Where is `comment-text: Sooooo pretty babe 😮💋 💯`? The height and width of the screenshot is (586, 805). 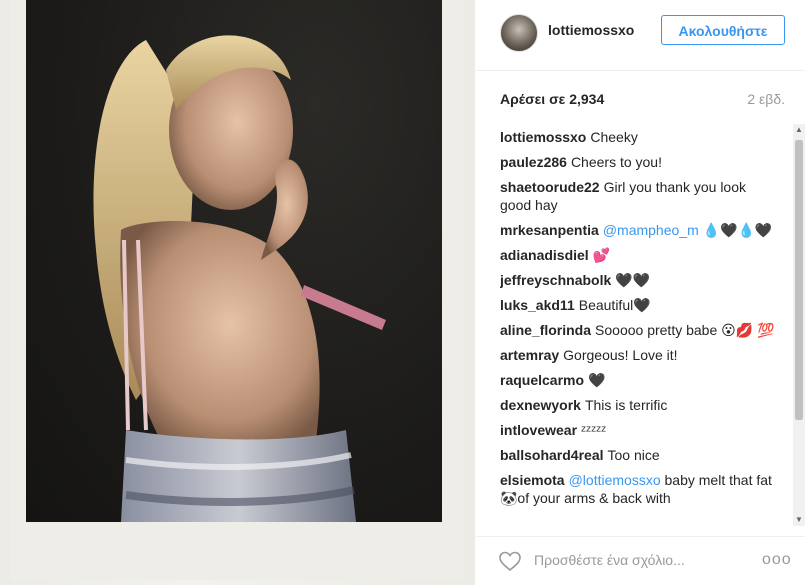
comment-text: Sooooo pretty babe 😮💋 💯 is located at coordinates (685, 330).